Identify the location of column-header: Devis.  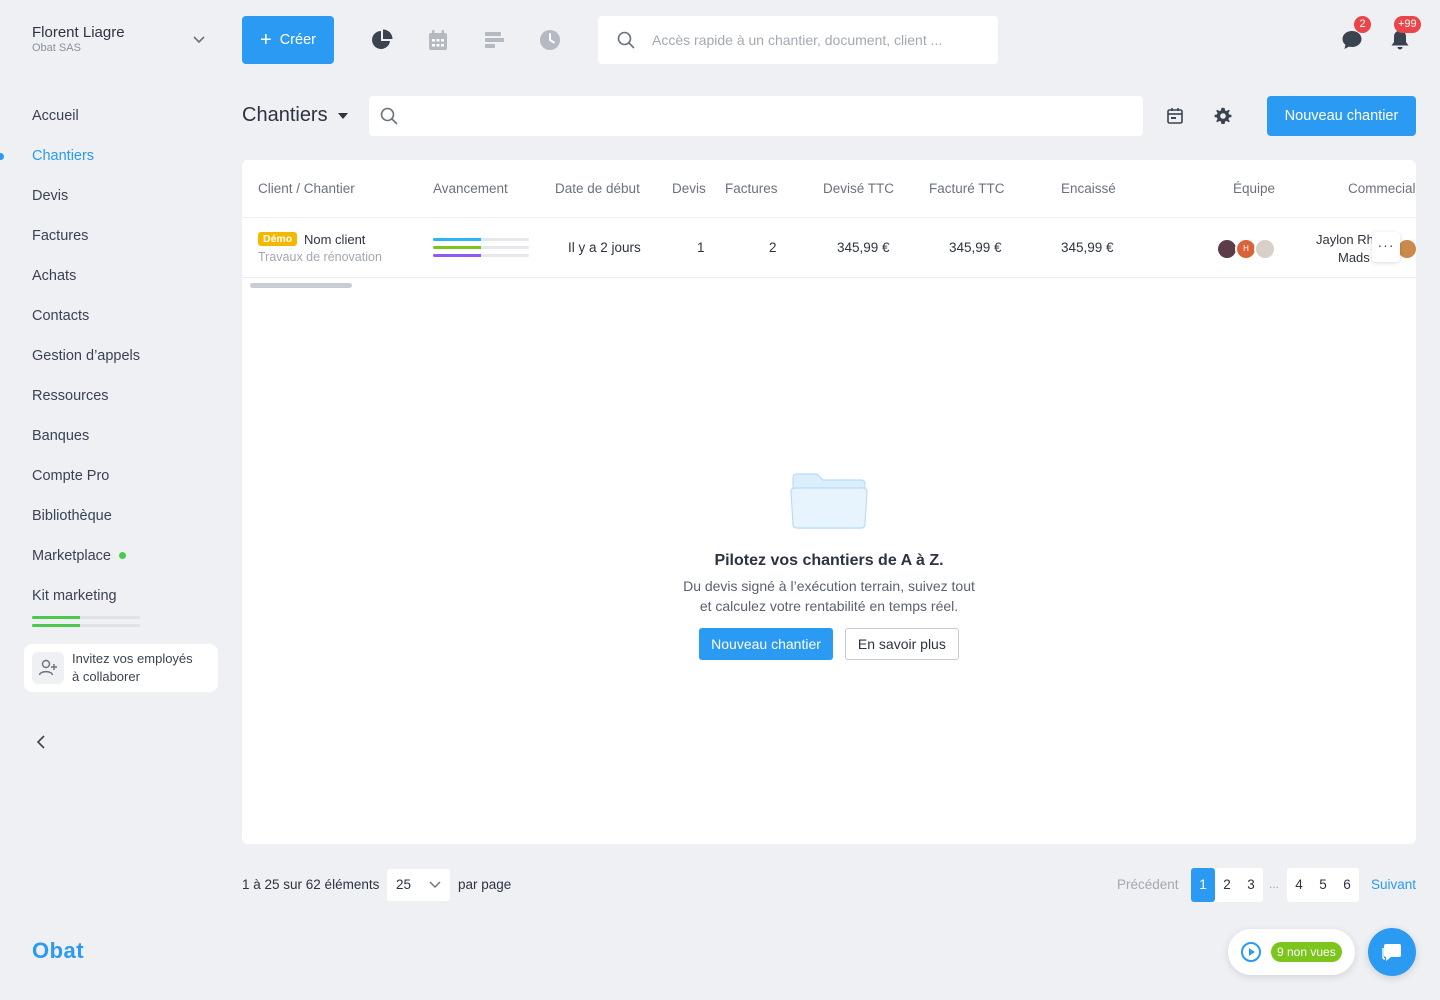
(689, 188).